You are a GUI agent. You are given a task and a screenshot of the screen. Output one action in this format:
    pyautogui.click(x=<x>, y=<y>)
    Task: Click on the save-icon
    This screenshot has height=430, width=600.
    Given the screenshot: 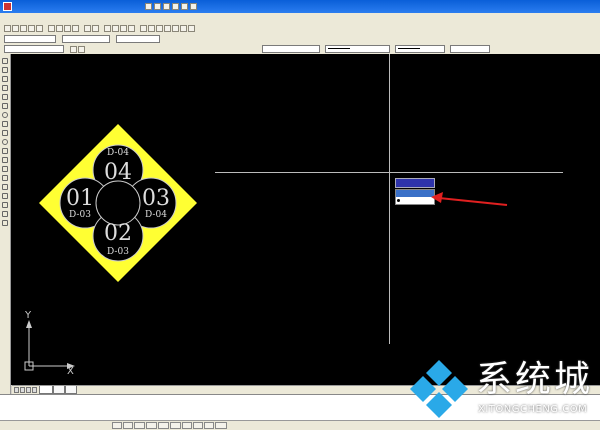 What is the action you would take?
    pyautogui.click(x=23, y=28)
    